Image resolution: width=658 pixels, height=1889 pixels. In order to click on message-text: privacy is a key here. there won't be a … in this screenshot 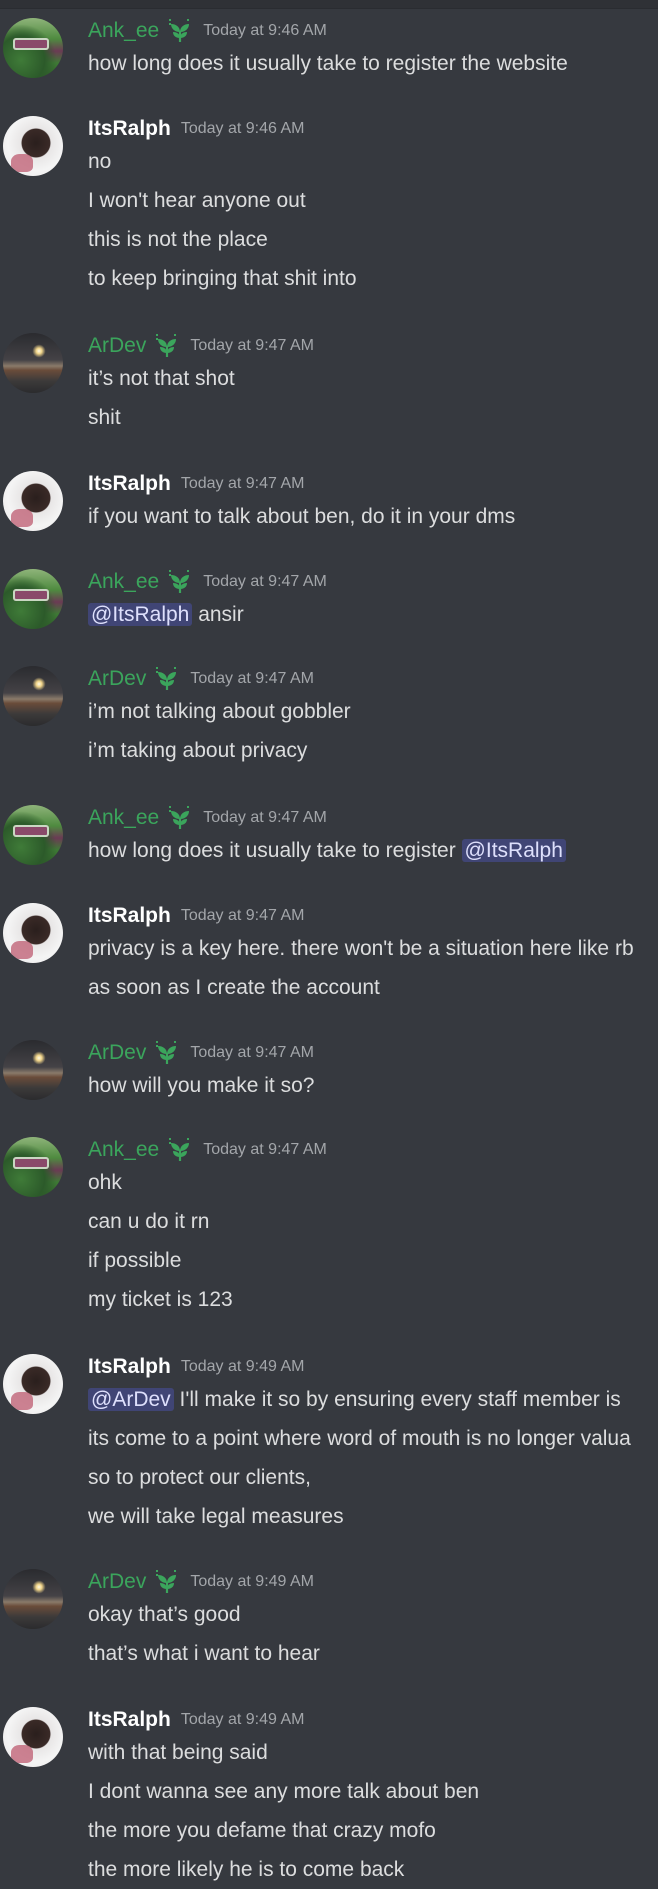, I will do `click(361, 948)`.